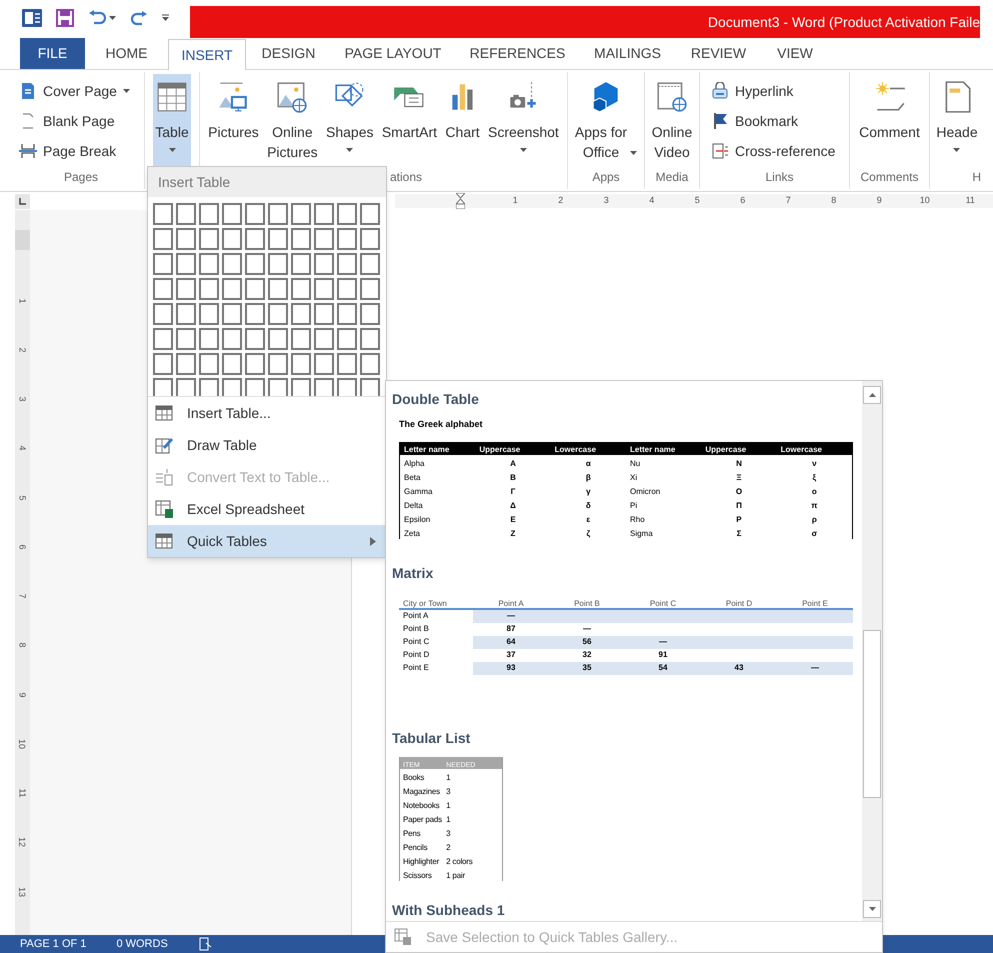 This screenshot has width=993, height=953. What do you see at coordinates (22, 793) in the screenshot?
I see `ruler-number: 11` at bounding box center [22, 793].